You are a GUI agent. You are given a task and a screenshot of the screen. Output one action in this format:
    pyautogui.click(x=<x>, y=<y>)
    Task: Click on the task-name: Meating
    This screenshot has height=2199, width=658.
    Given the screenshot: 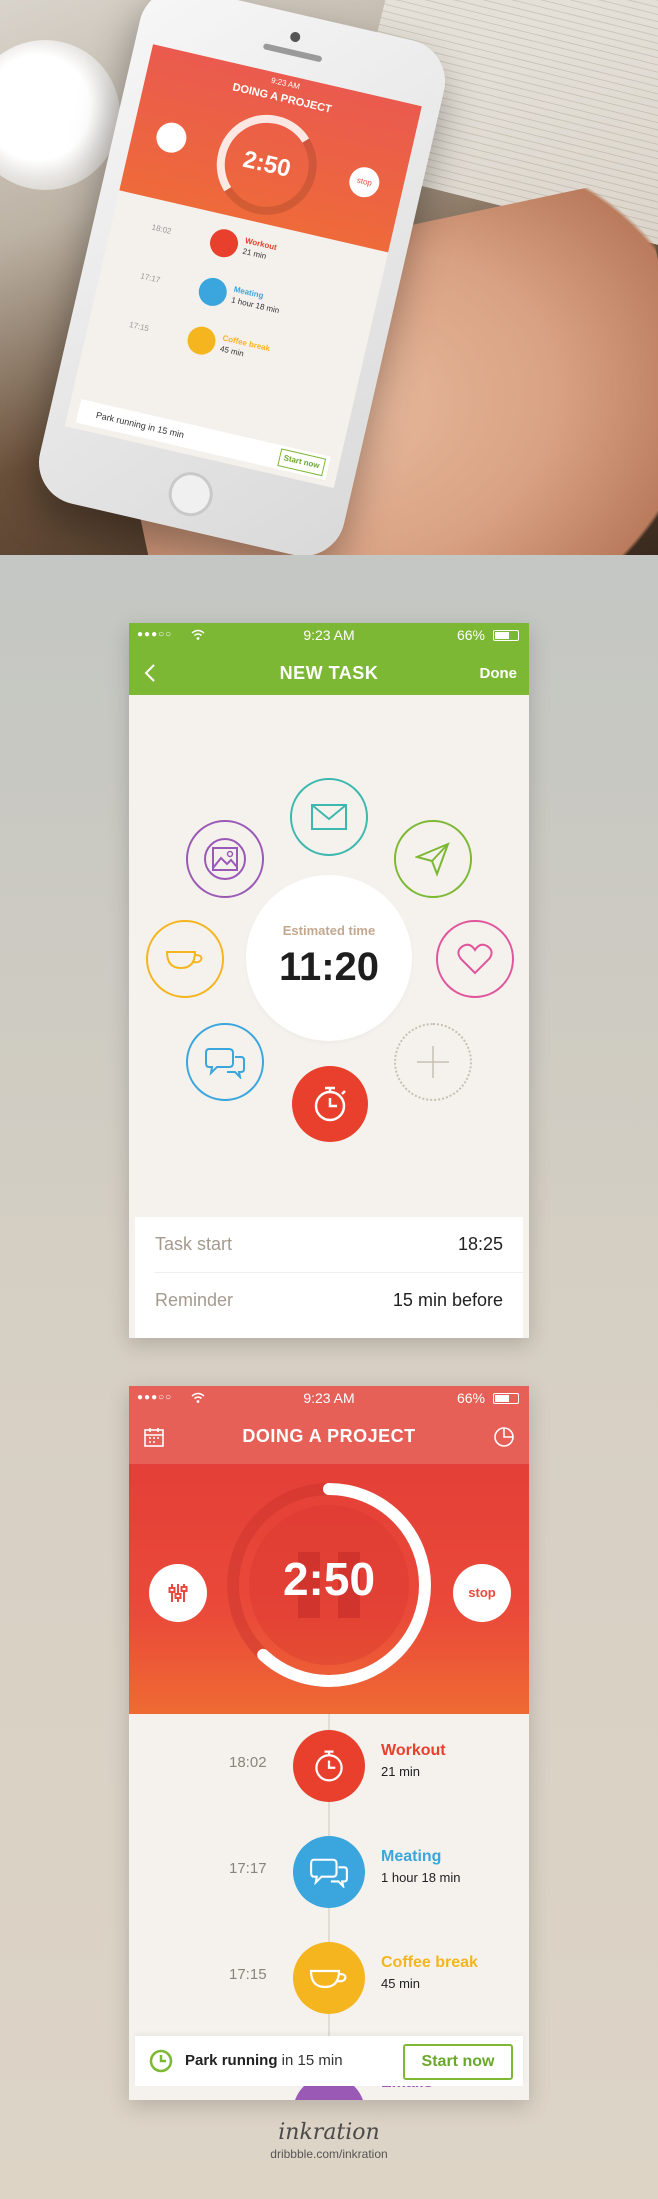 What is the action you would take?
    pyautogui.click(x=411, y=1856)
    